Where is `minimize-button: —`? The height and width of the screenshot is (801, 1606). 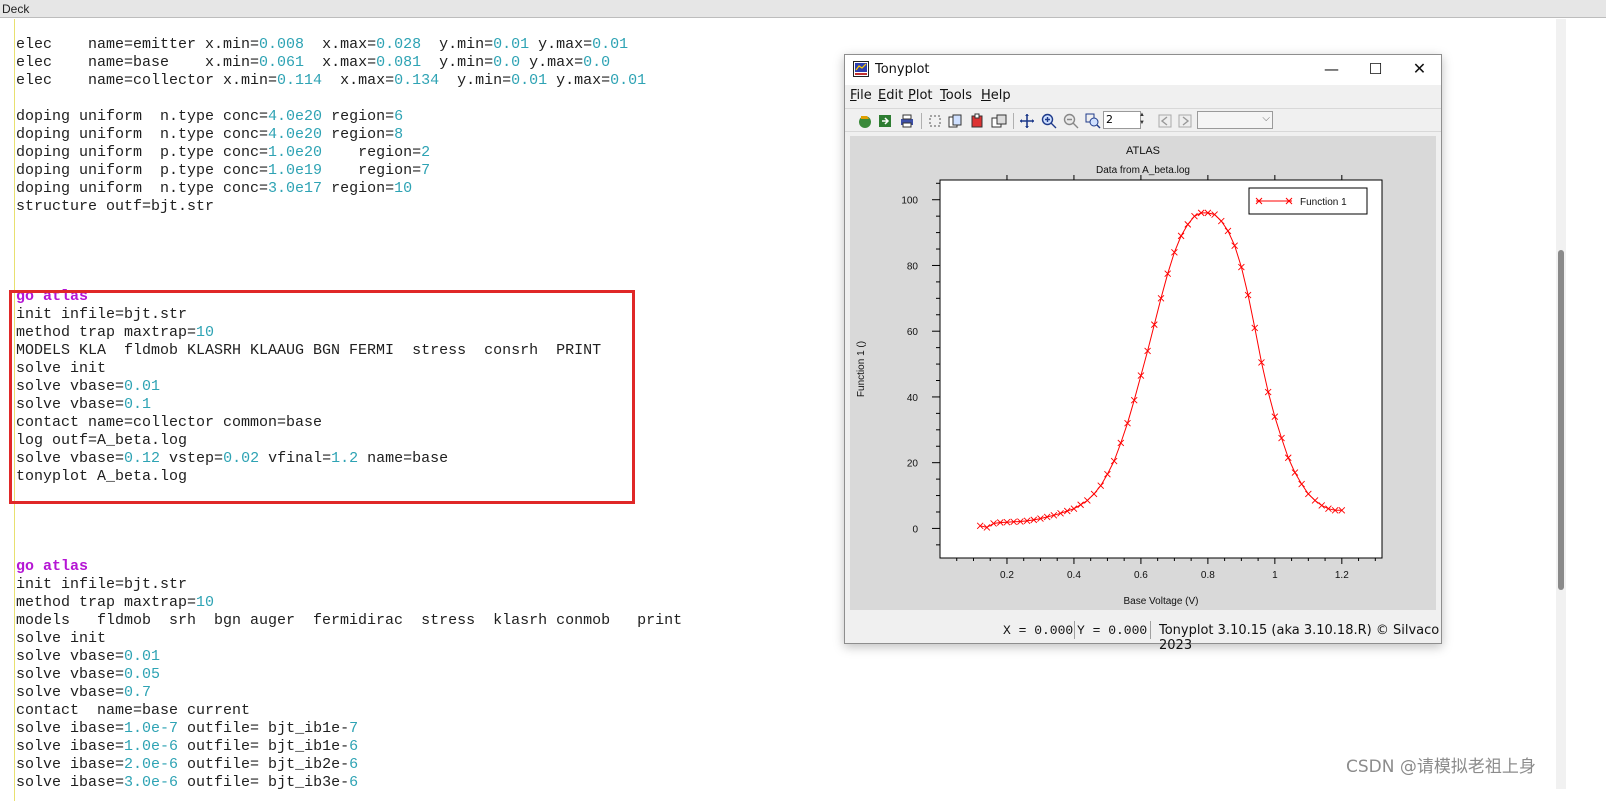
minimize-button: — is located at coordinates (1331, 70).